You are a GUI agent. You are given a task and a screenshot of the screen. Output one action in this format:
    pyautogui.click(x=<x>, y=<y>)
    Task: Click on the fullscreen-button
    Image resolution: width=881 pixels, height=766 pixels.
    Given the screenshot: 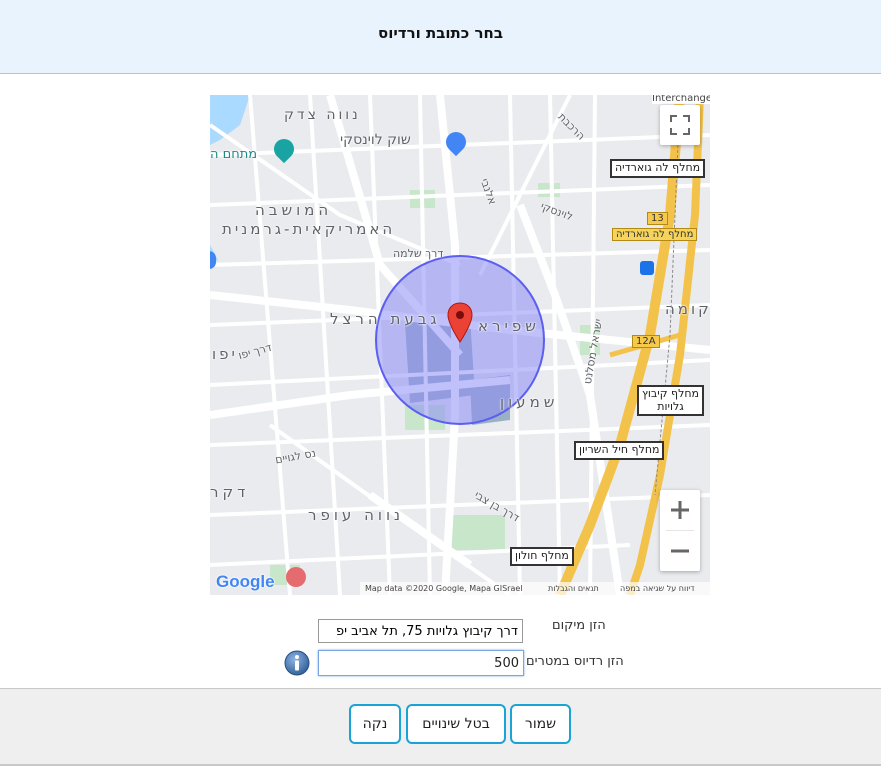 What is the action you would take?
    pyautogui.click(x=680, y=125)
    